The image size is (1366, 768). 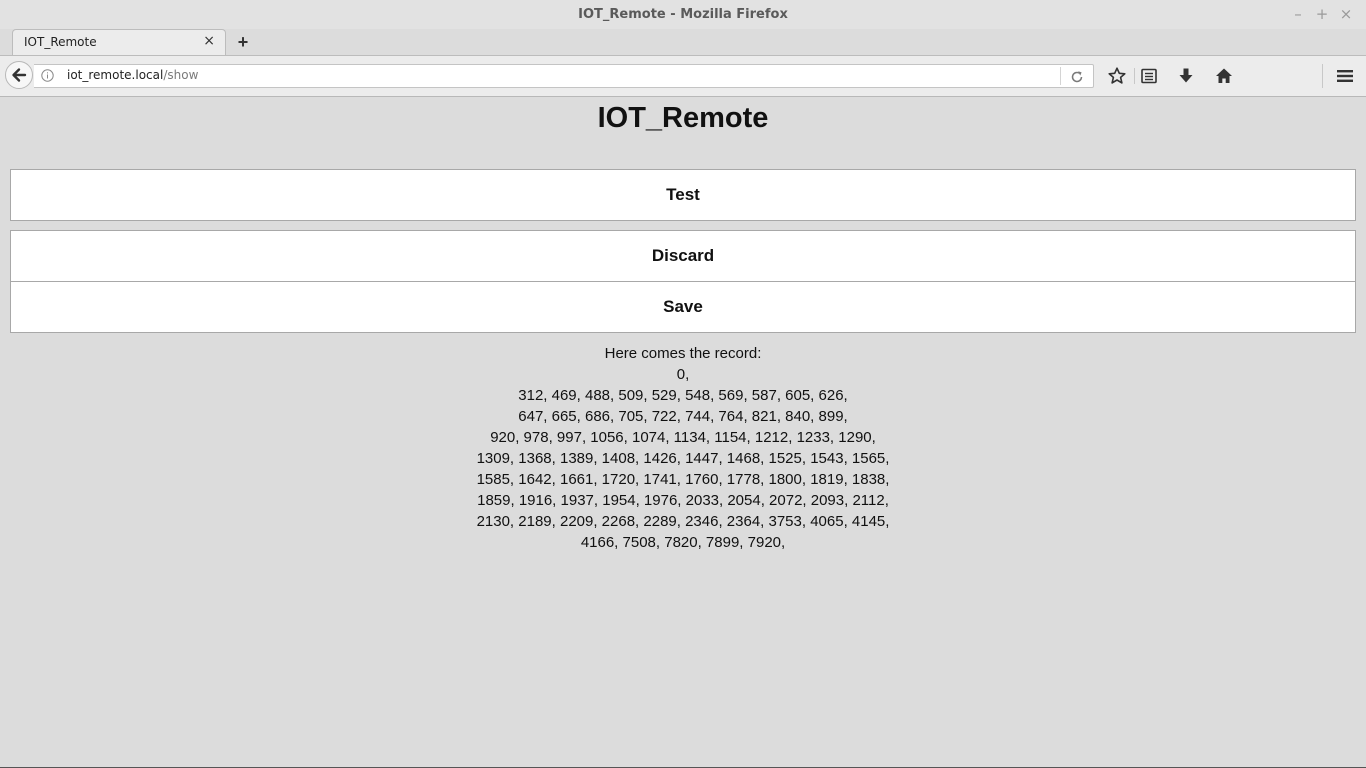 What do you see at coordinates (564, 76) in the screenshot?
I see `url-bar: iot_remote.local/show` at bounding box center [564, 76].